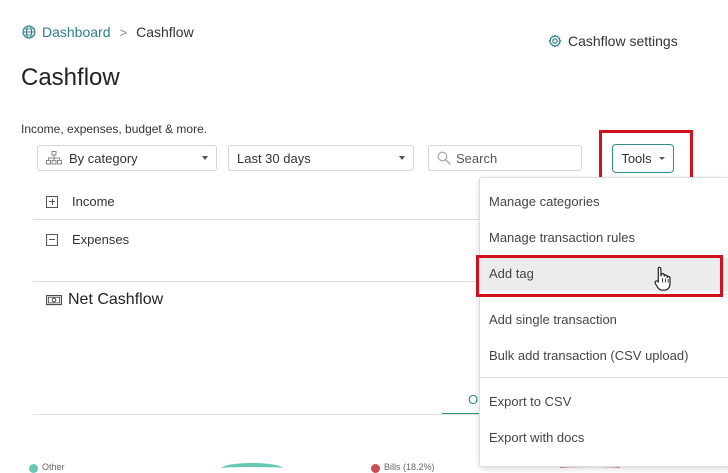  I want to click on menu-item-add-single-transaction: Add single transaction, so click(553, 319).